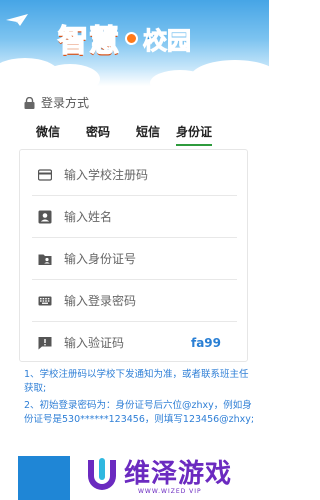  I want to click on logo-dot, so click(131, 38).